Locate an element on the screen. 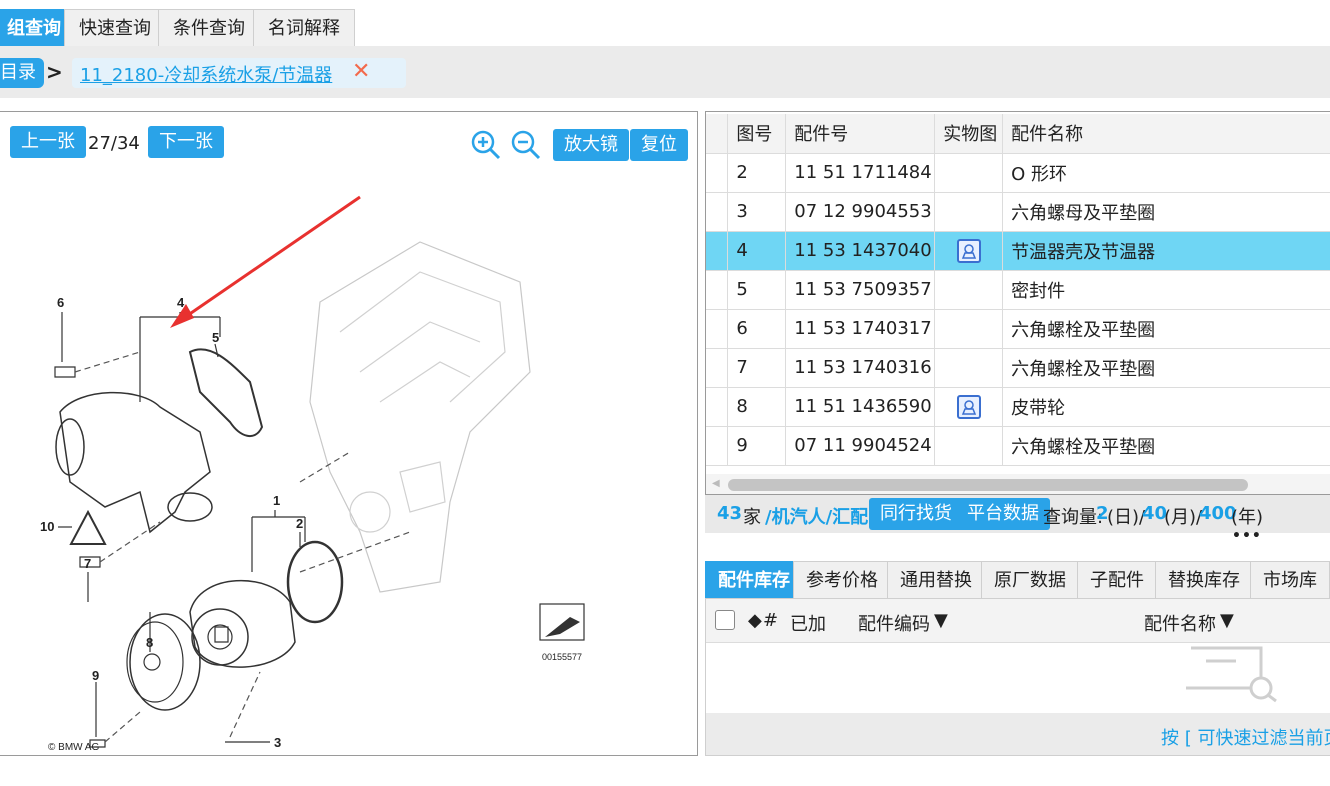 This screenshot has height=786, width=1330. cell-figure-no: 6 is located at coordinates (757, 329).